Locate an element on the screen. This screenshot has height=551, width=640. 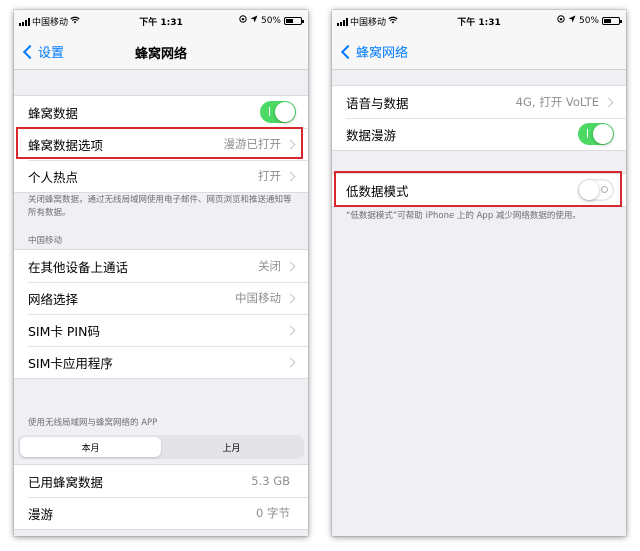
cellular-data-toggle is located at coordinates (278, 112).